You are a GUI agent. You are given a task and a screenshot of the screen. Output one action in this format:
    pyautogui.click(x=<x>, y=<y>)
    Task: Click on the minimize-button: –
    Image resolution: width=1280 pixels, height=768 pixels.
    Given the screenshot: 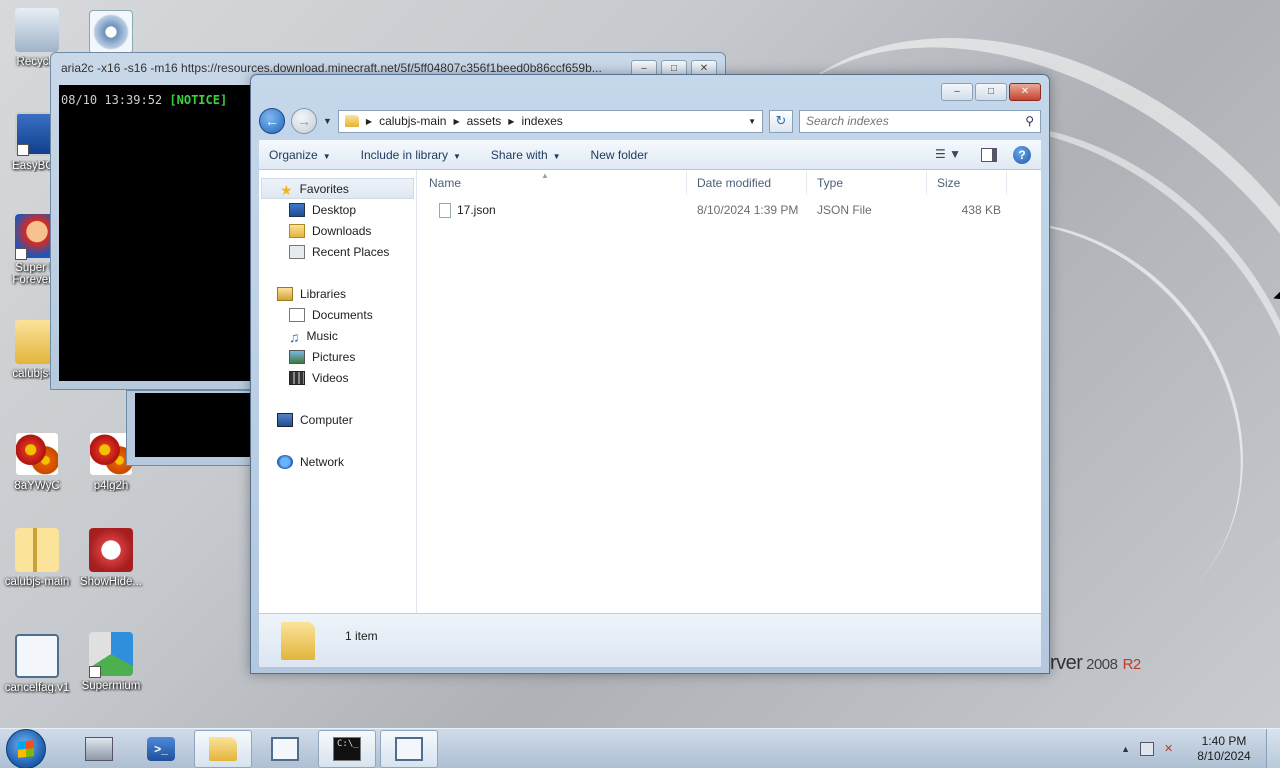 What is the action you would take?
    pyautogui.click(x=957, y=92)
    